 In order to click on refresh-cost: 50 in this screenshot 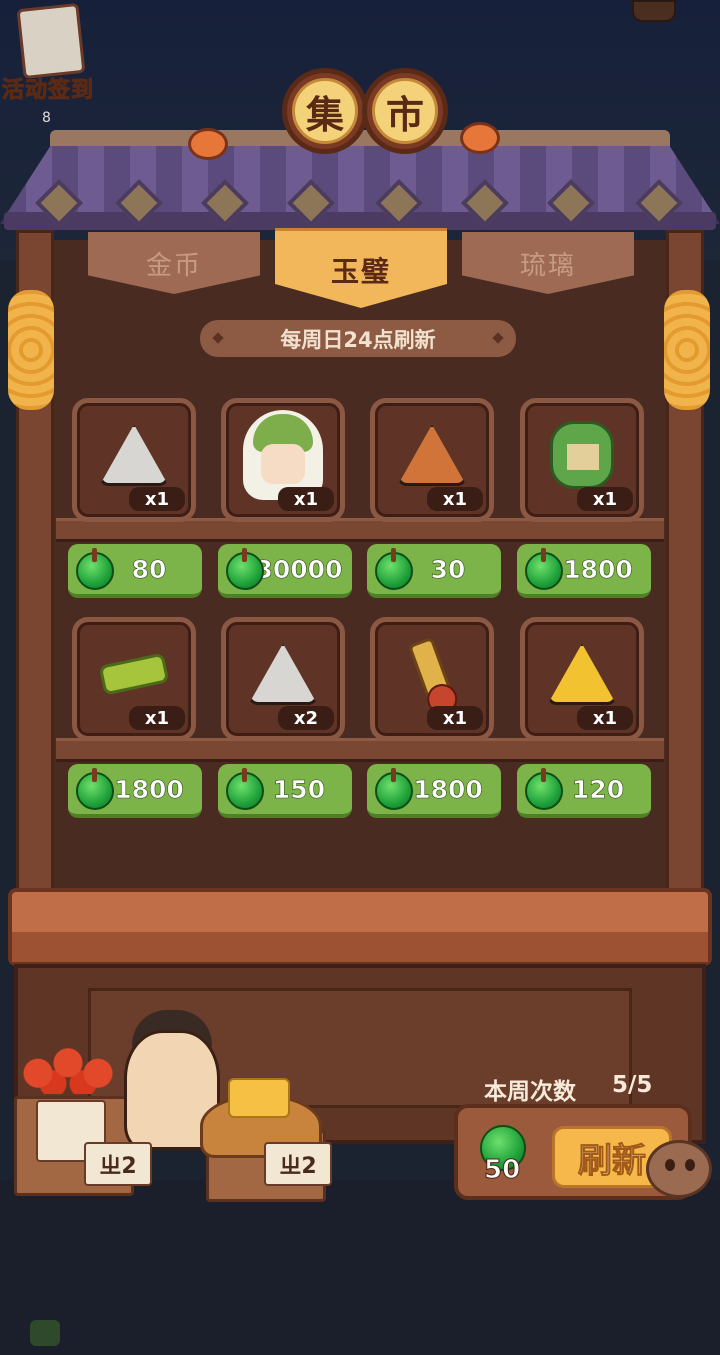, I will do `click(502, 1170)`.